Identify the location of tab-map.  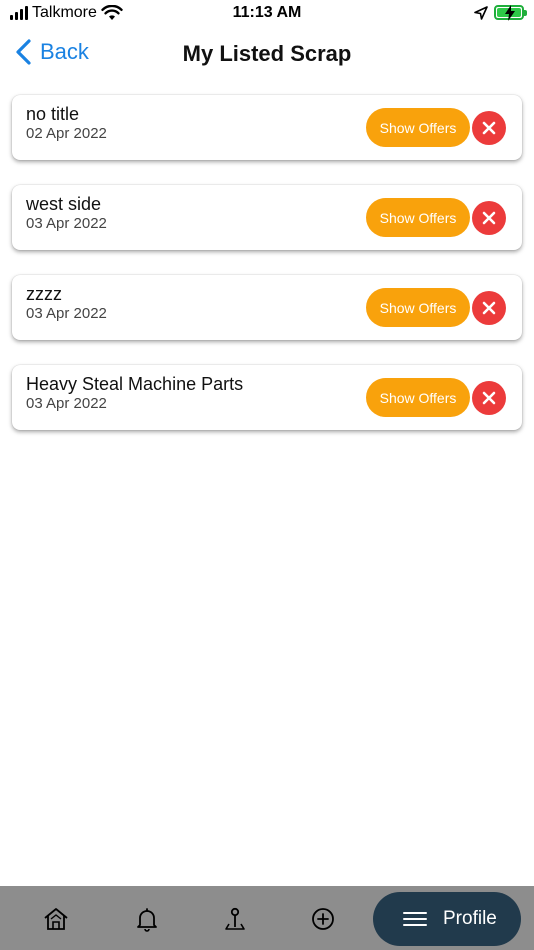
(235, 919).